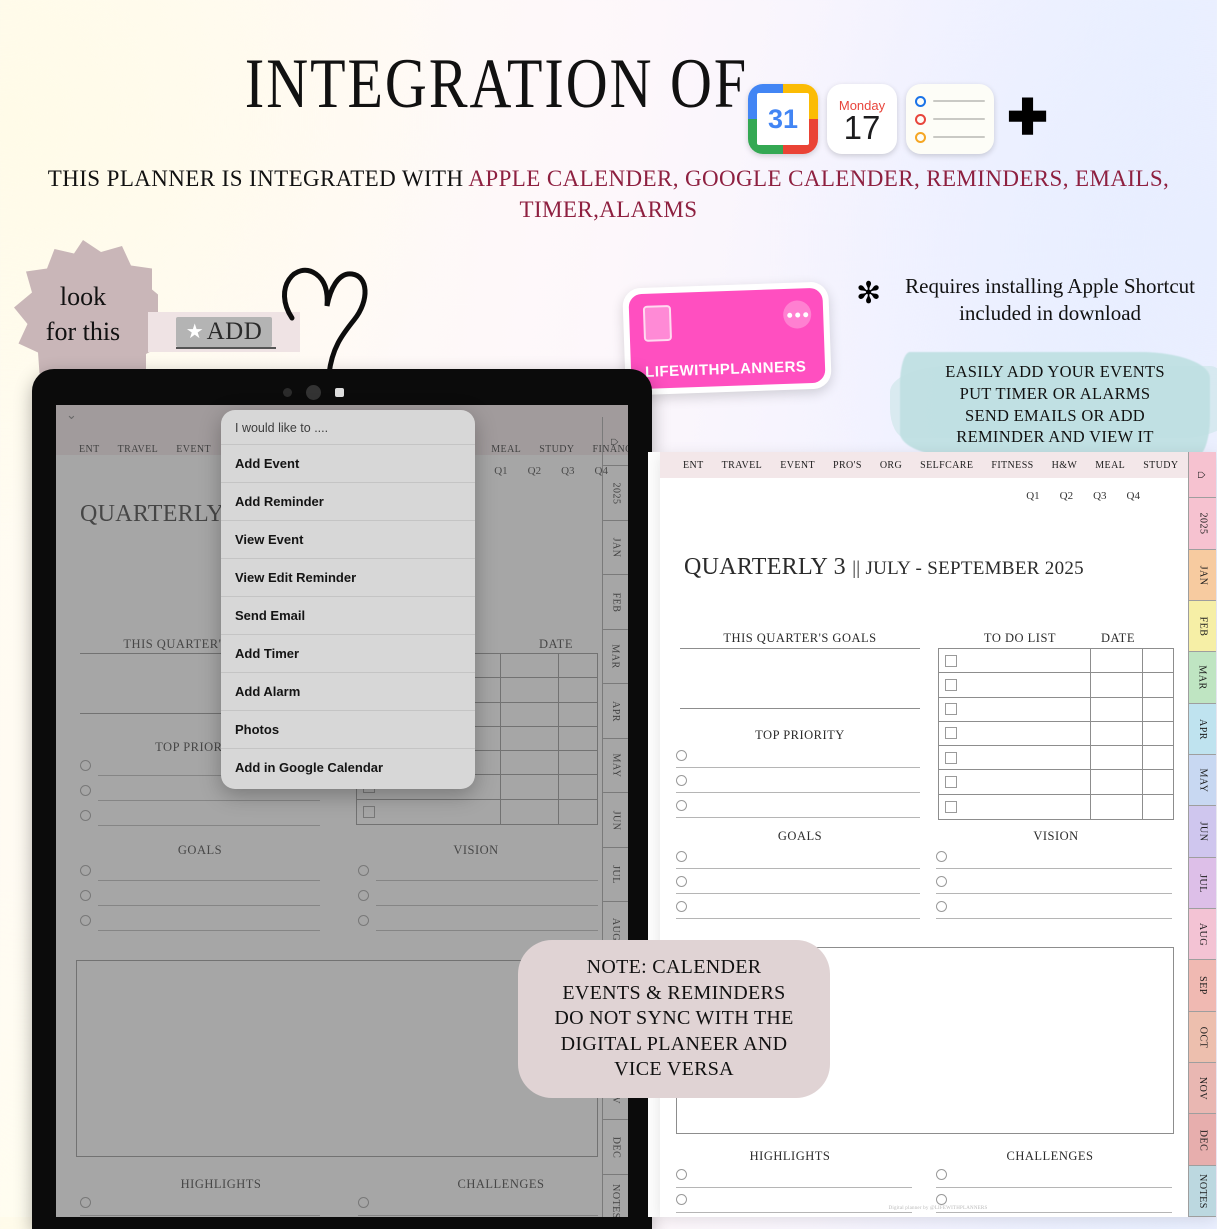  What do you see at coordinates (348, 768) in the screenshot?
I see `context-menu-item-add-in-google-calendar: Add in Google Calendar` at bounding box center [348, 768].